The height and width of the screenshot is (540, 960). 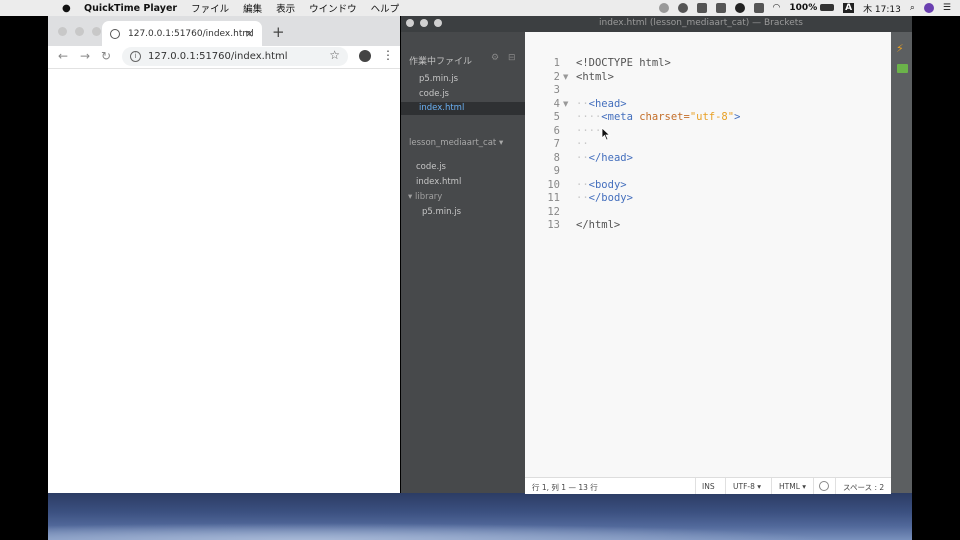 What do you see at coordinates (115, 33) in the screenshot?
I see `globe-icon` at bounding box center [115, 33].